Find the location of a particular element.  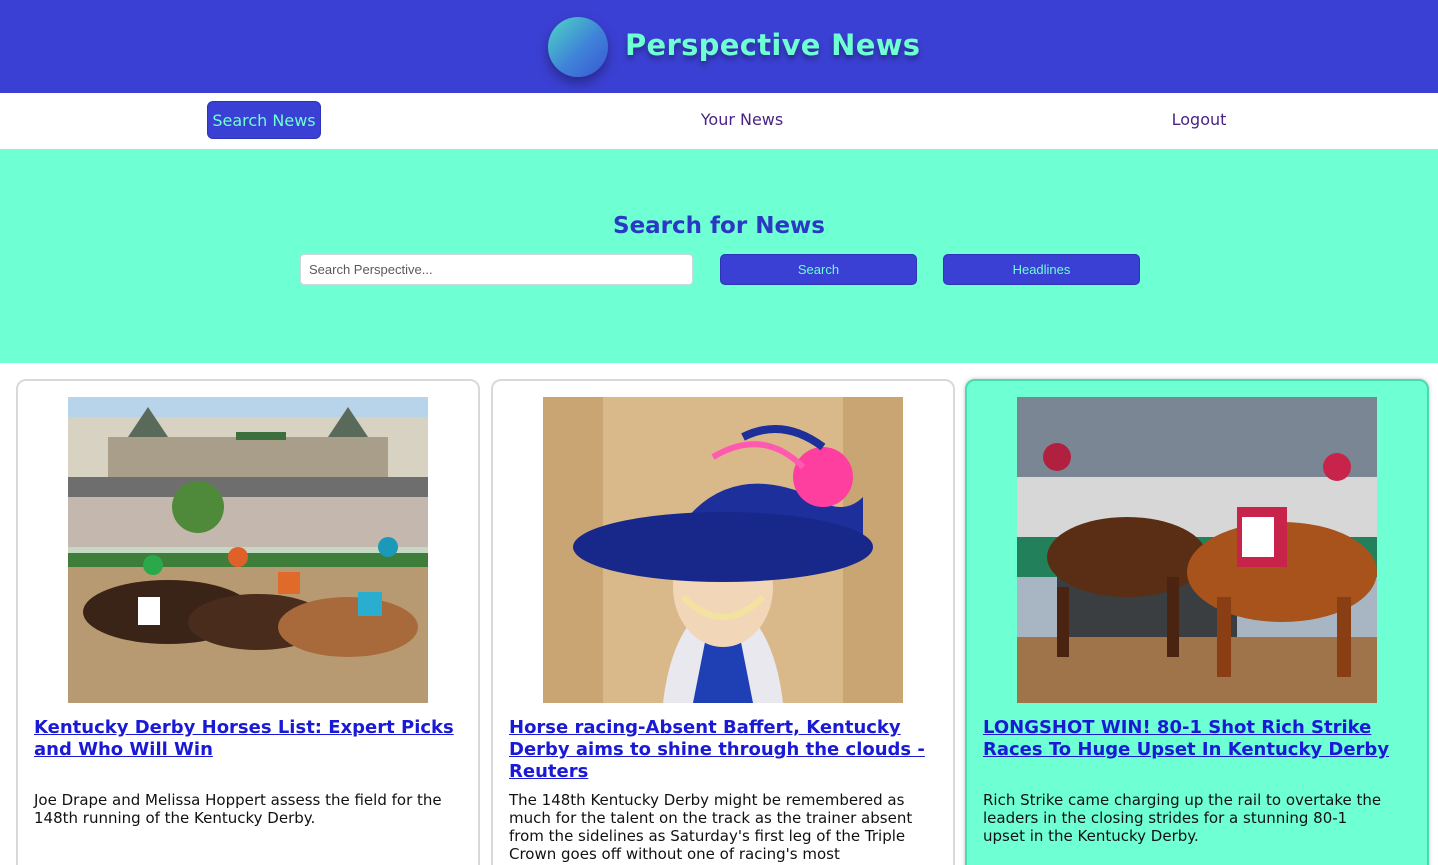

rich-strike-image is located at coordinates (1197, 550).